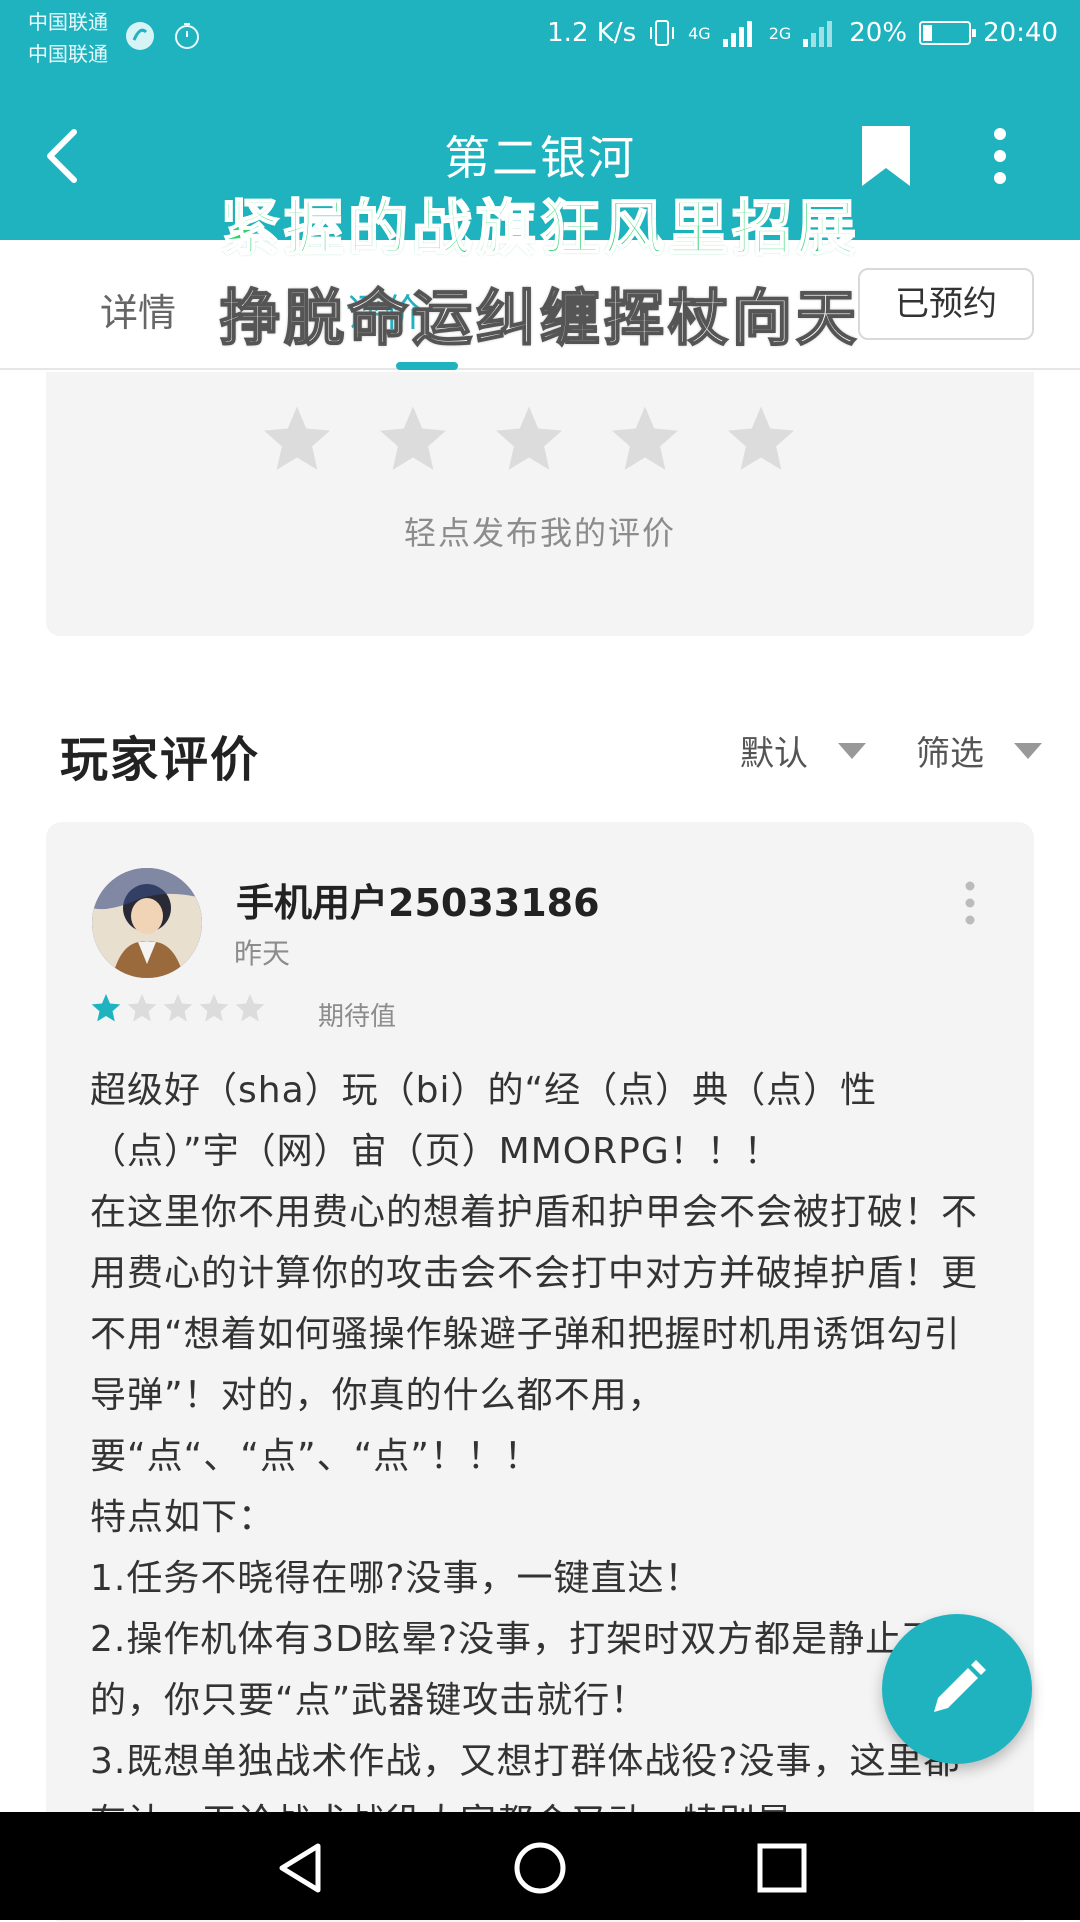 The width and height of the screenshot is (1080, 1922). What do you see at coordinates (539, 319) in the screenshot?
I see `overlay-lyric-line-2: 挣脱命运纠缠挥杖向天` at bounding box center [539, 319].